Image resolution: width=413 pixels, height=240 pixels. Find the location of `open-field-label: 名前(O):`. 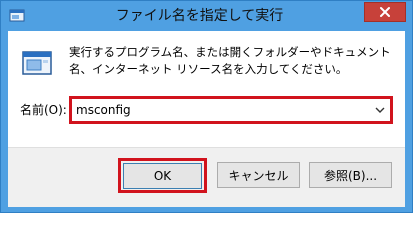

open-field-label: 名前(O): is located at coordinates (43, 110).